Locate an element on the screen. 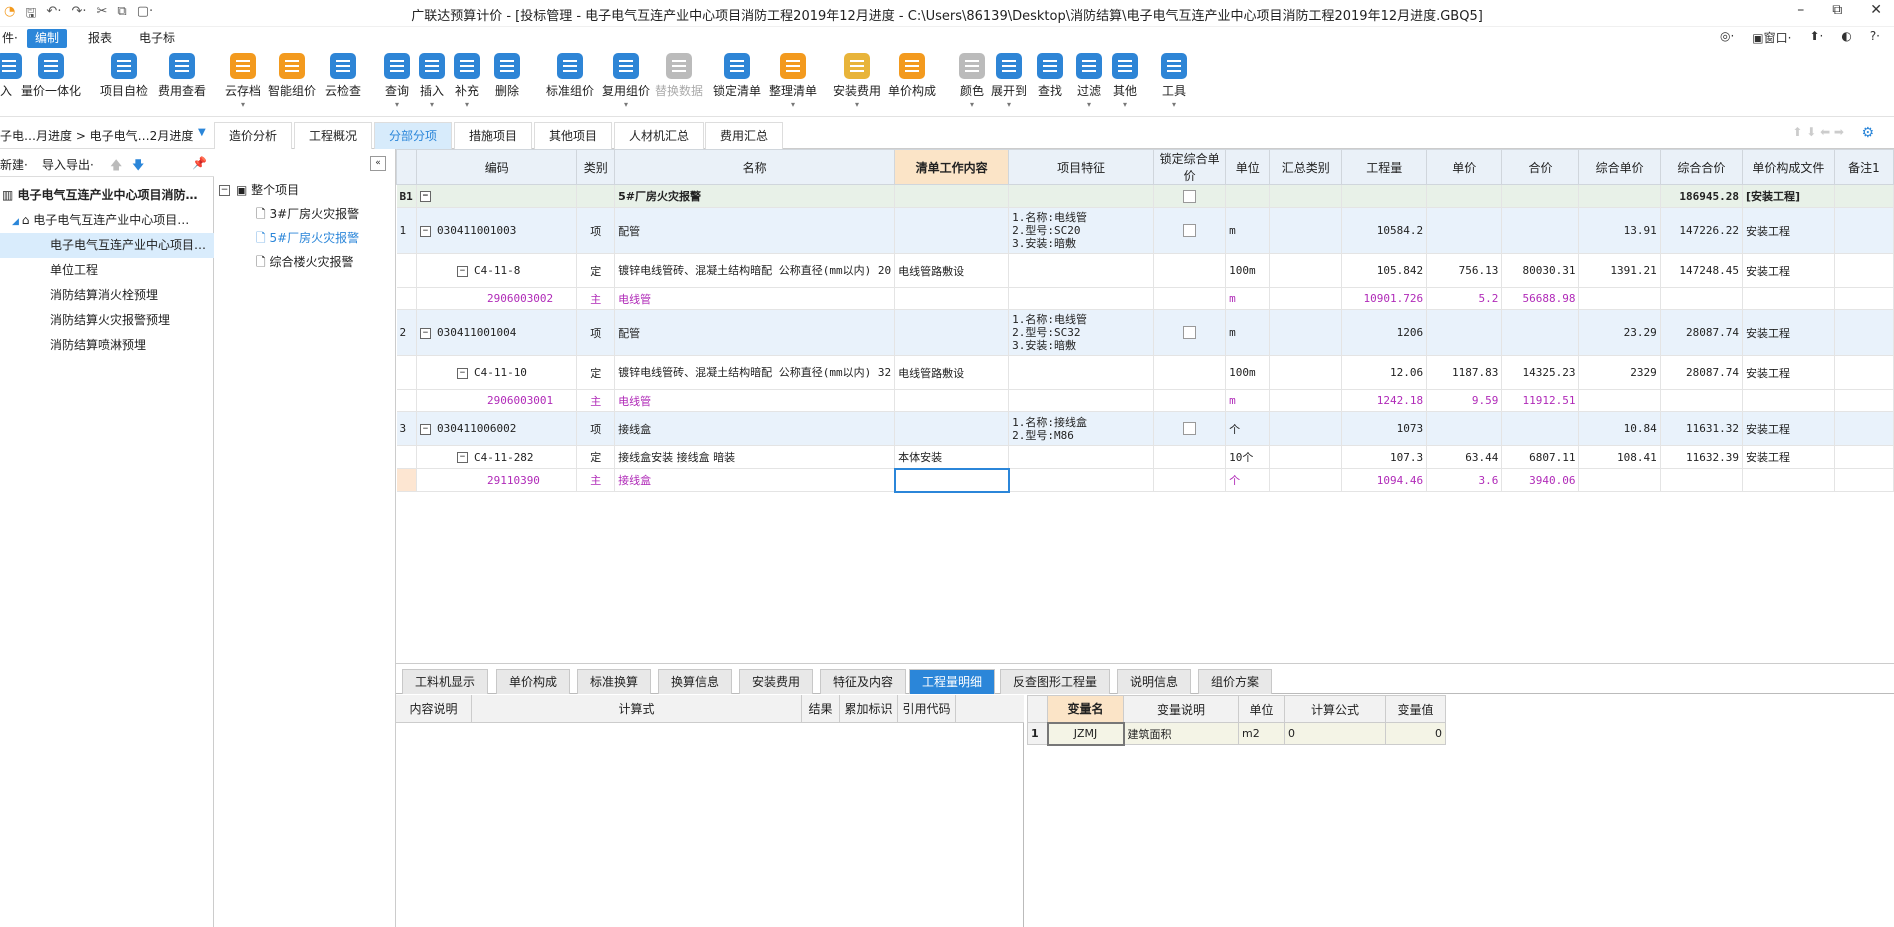 This screenshot has width=1894, height=927. col-header-feature: 项目特征 is located at coordinates (1081, 167).